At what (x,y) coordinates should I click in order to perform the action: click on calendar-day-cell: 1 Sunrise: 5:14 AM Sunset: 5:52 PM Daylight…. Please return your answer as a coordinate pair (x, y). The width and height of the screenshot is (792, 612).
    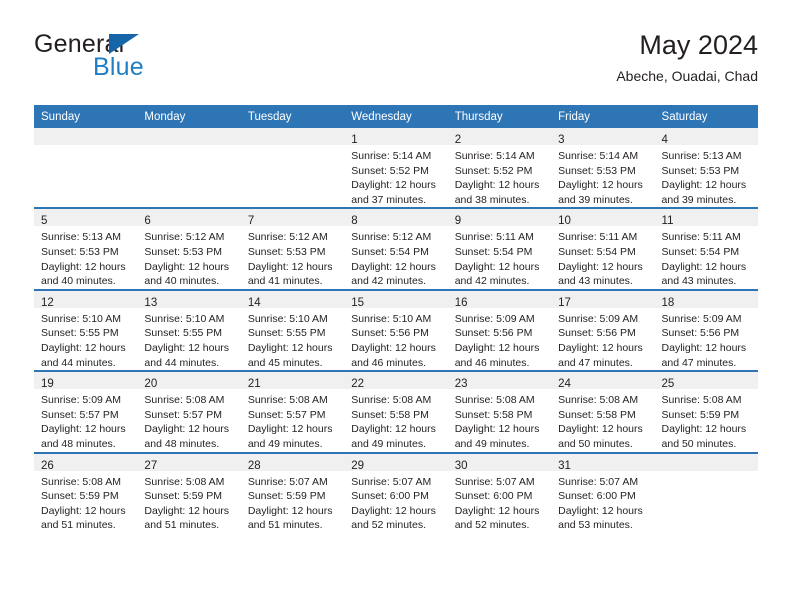
    Looking at the image, I should click on (396, 168).